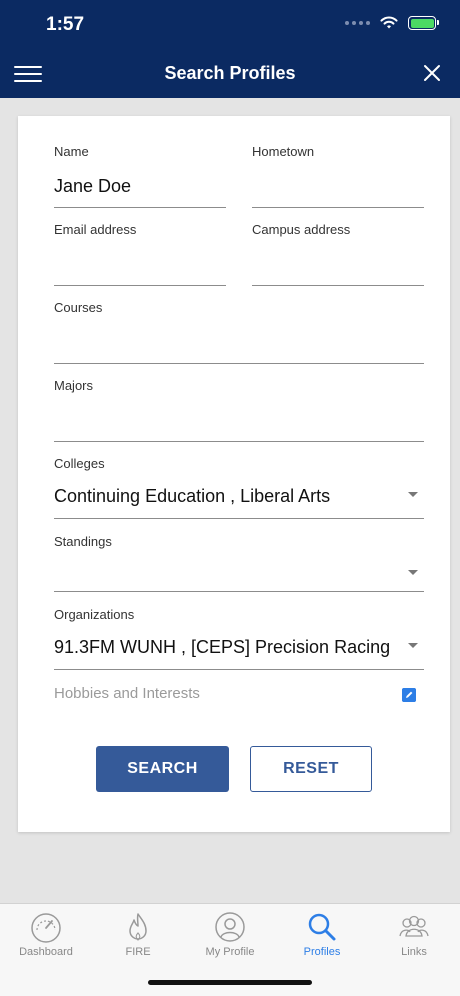 The height and width of the screenshot is (996, 460). Describe the element at coordinates (414, 926) in the screenshot. I see `people-icon` at that location.